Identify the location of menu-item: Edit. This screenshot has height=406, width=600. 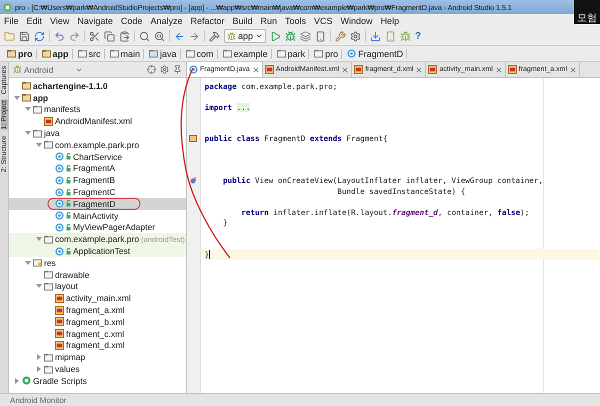
(34, 21).